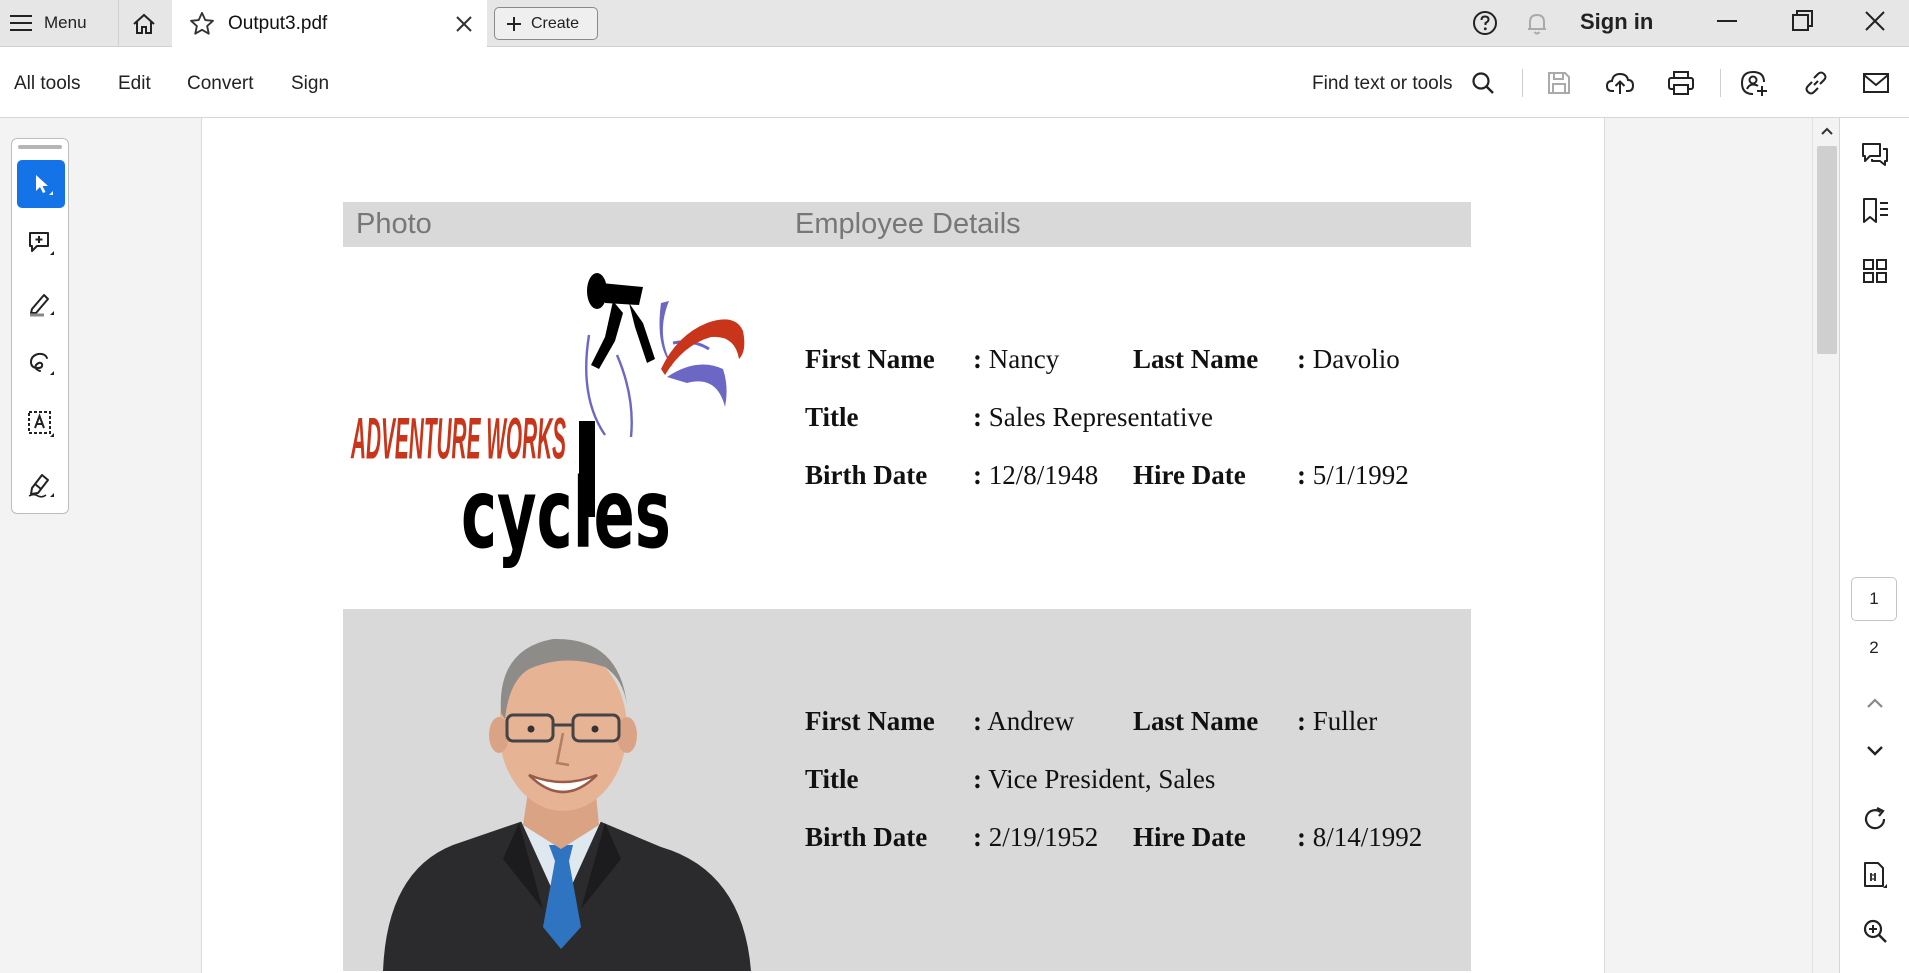  Describe the element at coordinates (464, 24) in the screenshot. I see `close-tab-icon` at that location.